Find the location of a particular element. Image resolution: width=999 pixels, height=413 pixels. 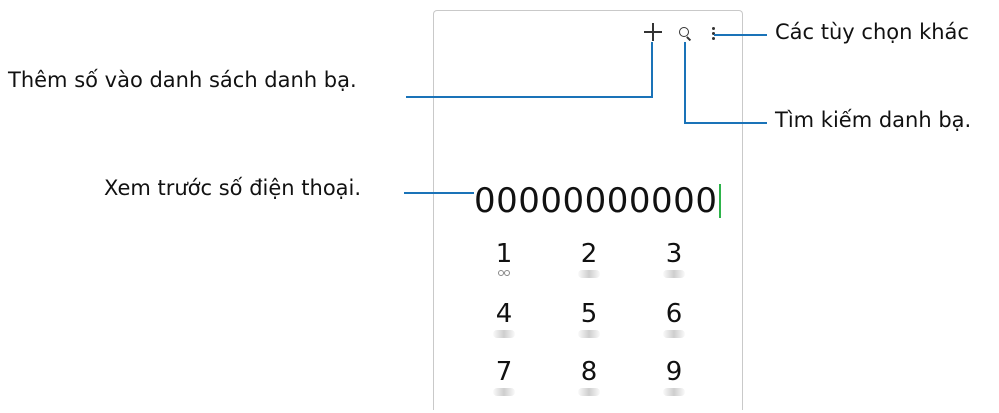

key-digit: 3 is located at coordinates (674, 254).